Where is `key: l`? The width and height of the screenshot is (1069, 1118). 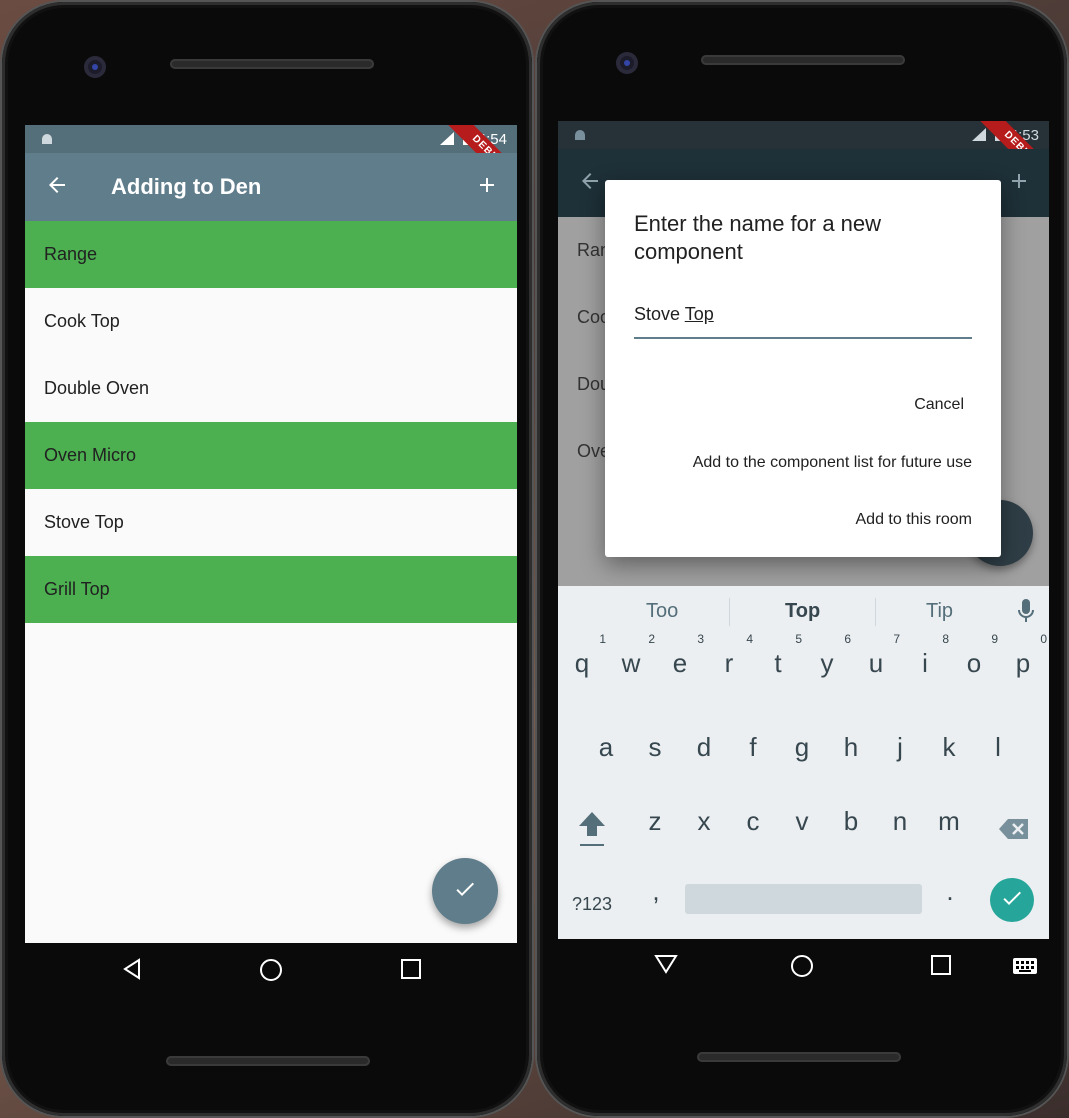 key: l is located at coordinates (998, 747).